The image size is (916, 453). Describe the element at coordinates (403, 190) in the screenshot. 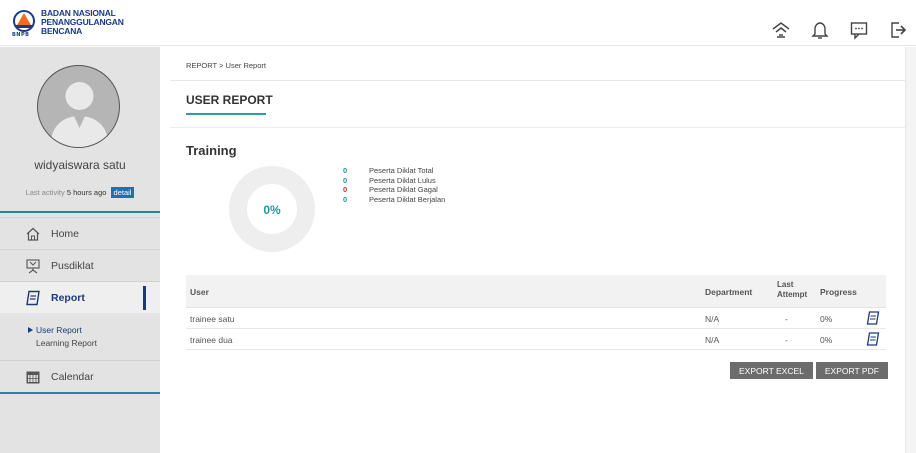

I see `stat-label: Peserta Diklat Gagal` at that location.